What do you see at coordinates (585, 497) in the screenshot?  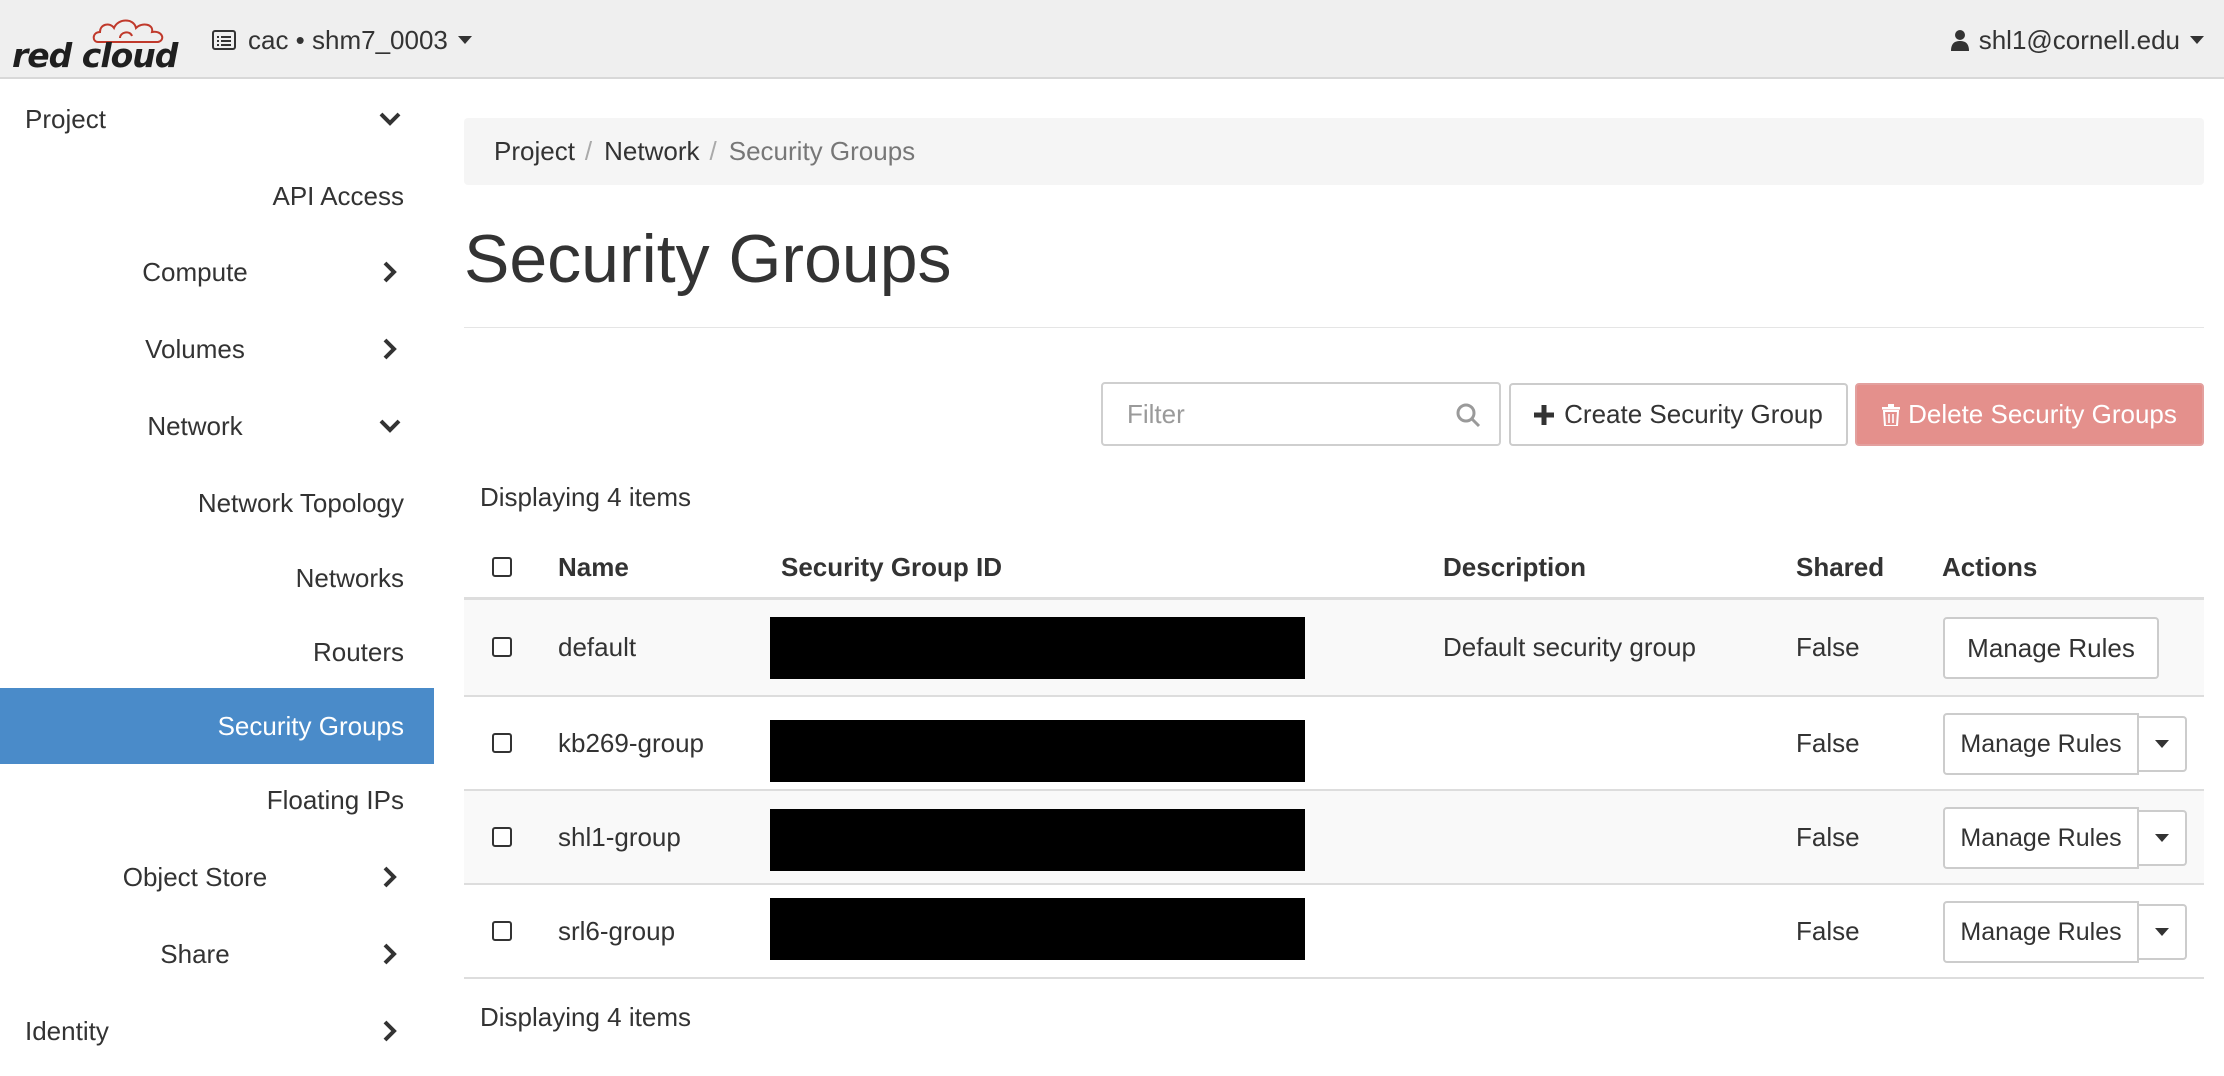 I see `item-count-top: Displaying 4 items` at bounding box center [585, 497].